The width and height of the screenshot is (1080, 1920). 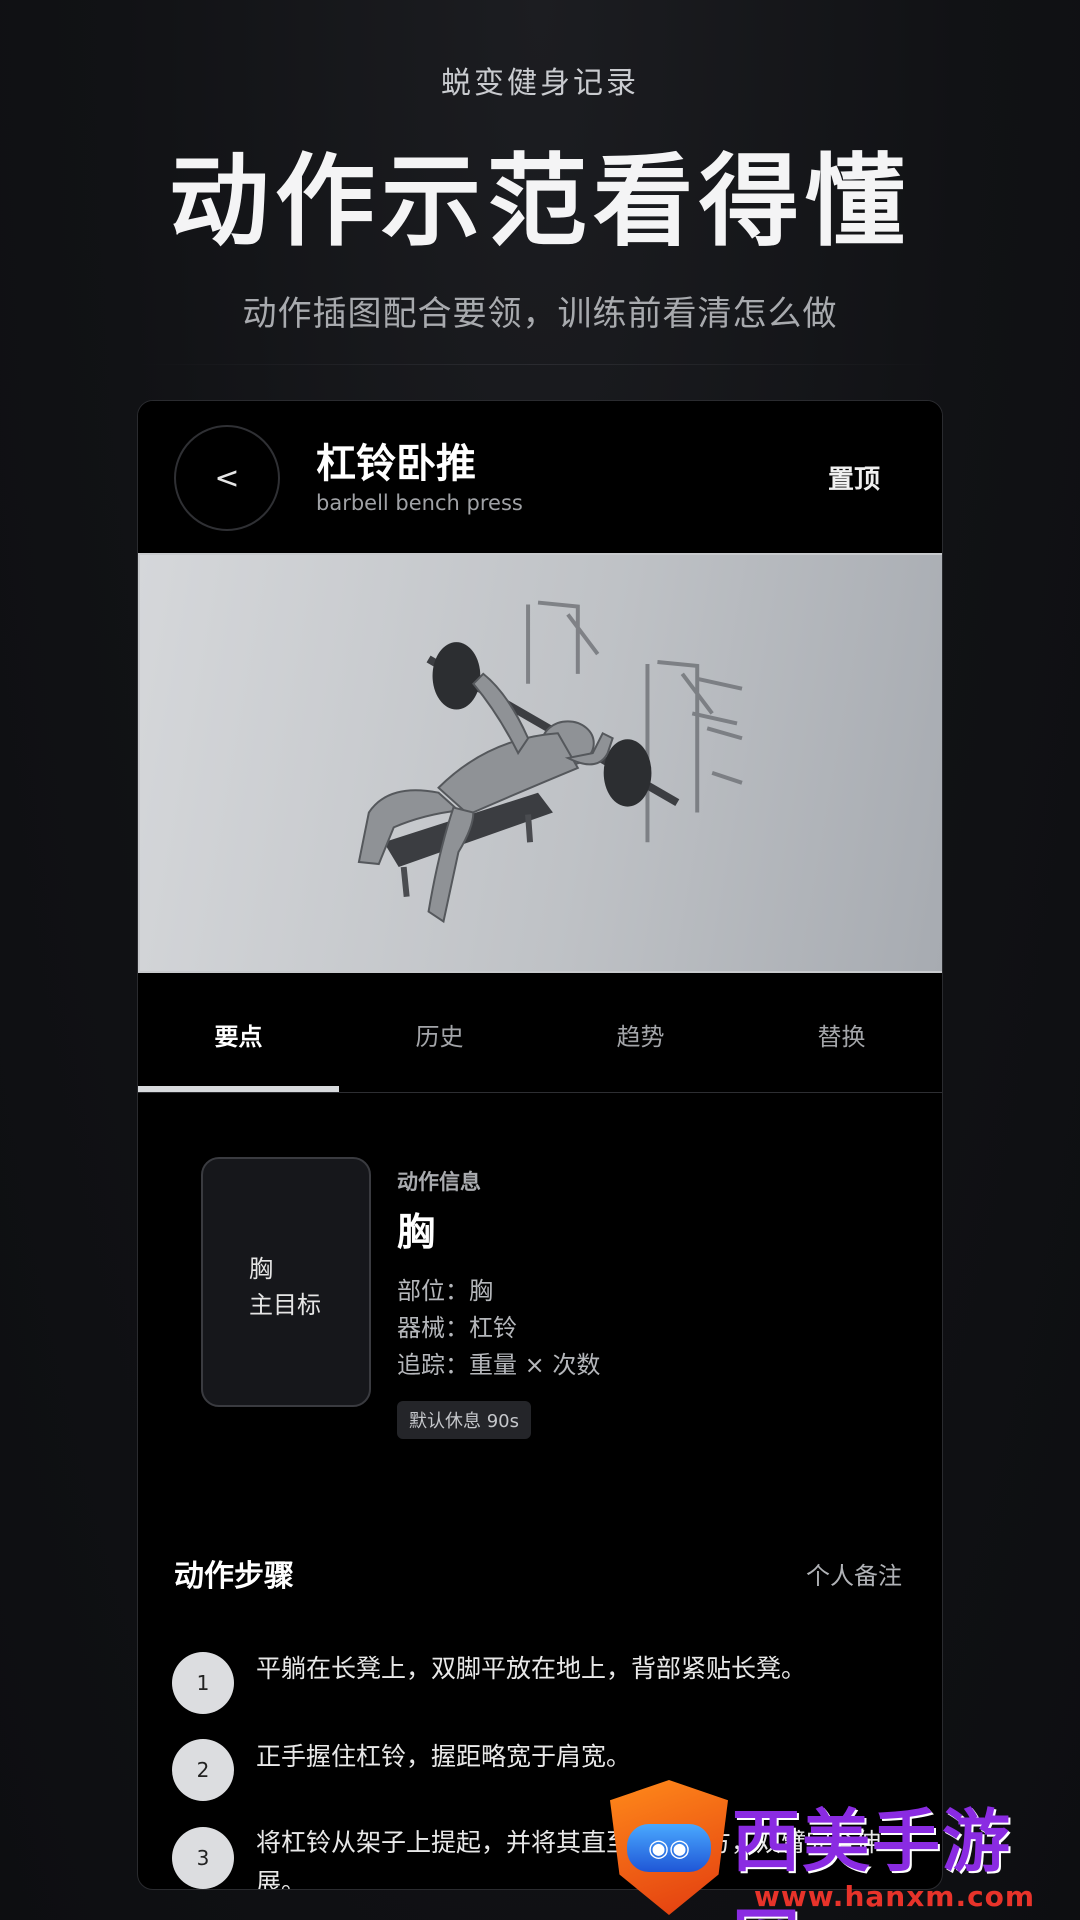 I want to click on exercise-name: 杠铃卧推, so click(x=396, y=464).